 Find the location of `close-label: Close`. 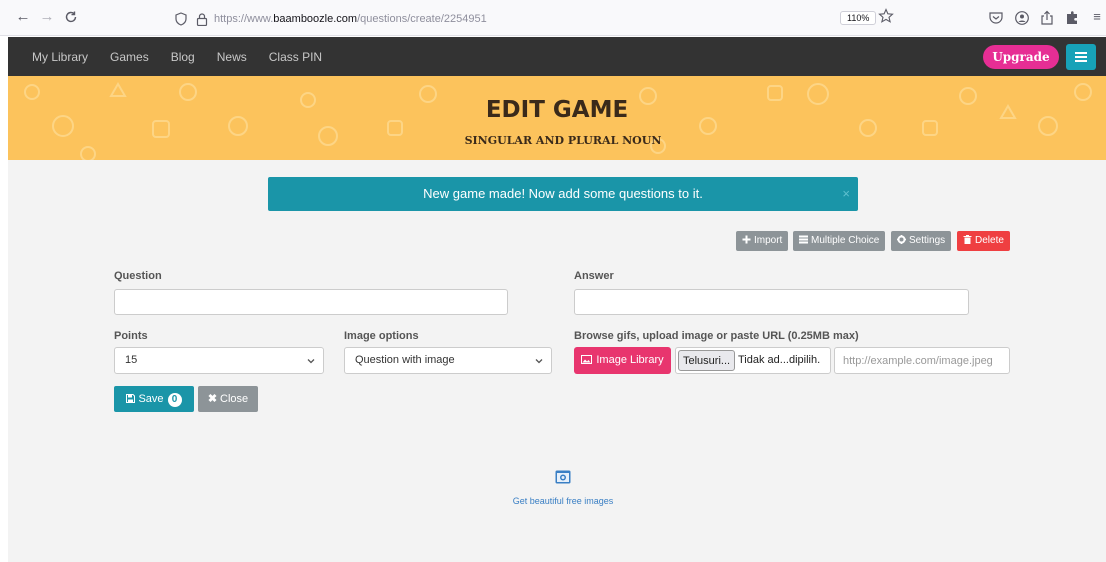

close-label: Close is located at coordinates (234, 399).